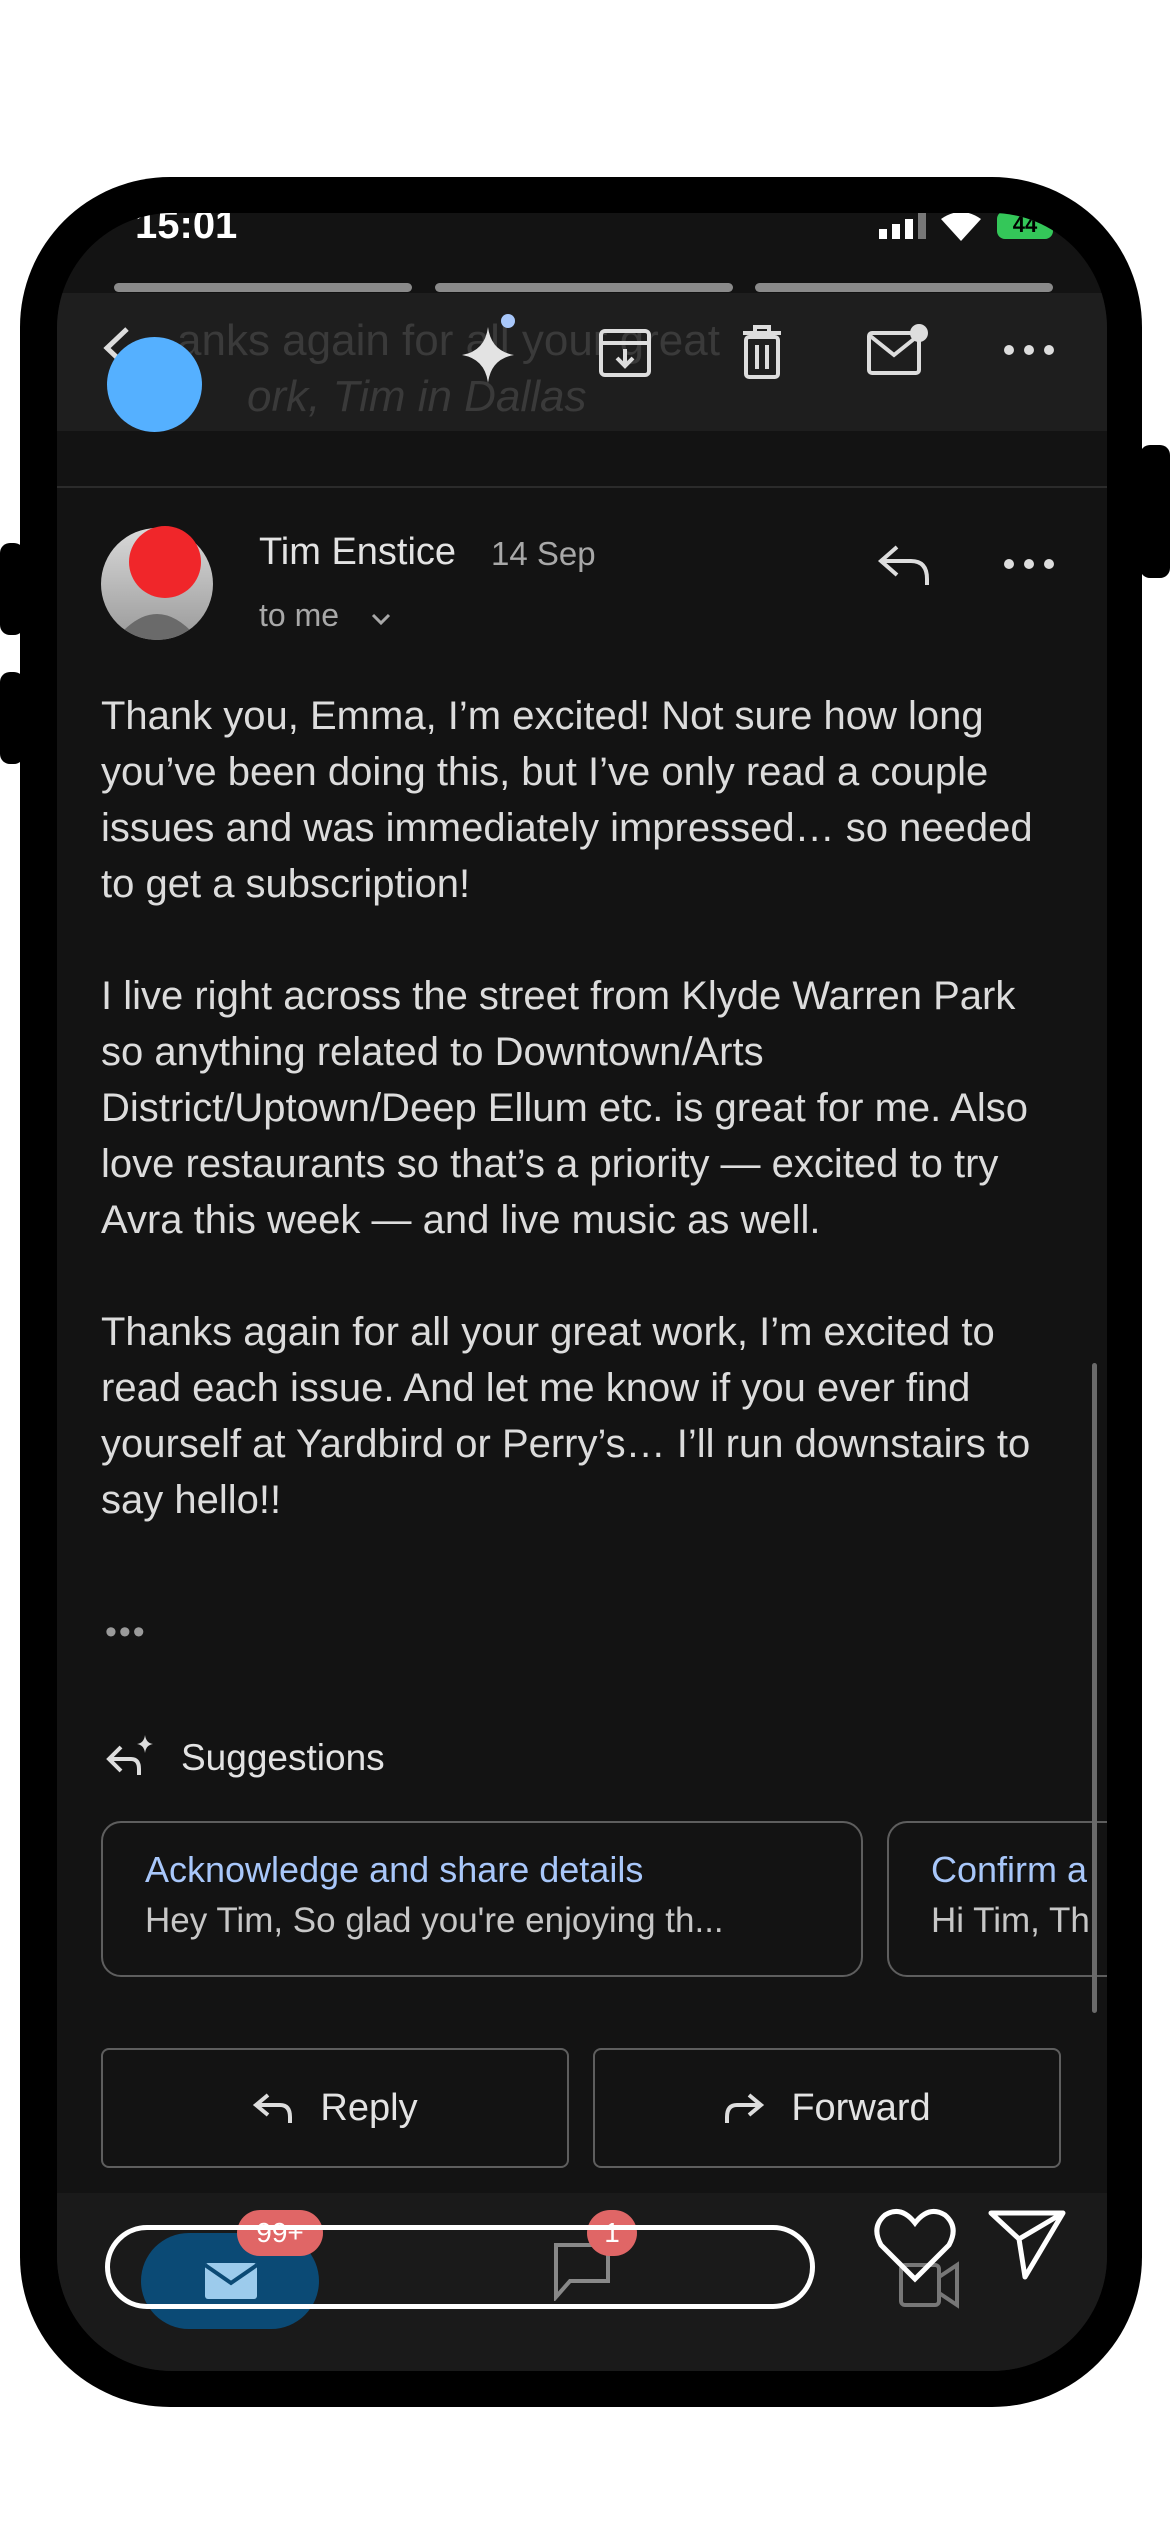 This screenshot has height=2532, width=1170. Describe the element at coordinates (491, 348) in the screenshot. I see `sparkle-icon` at that location.